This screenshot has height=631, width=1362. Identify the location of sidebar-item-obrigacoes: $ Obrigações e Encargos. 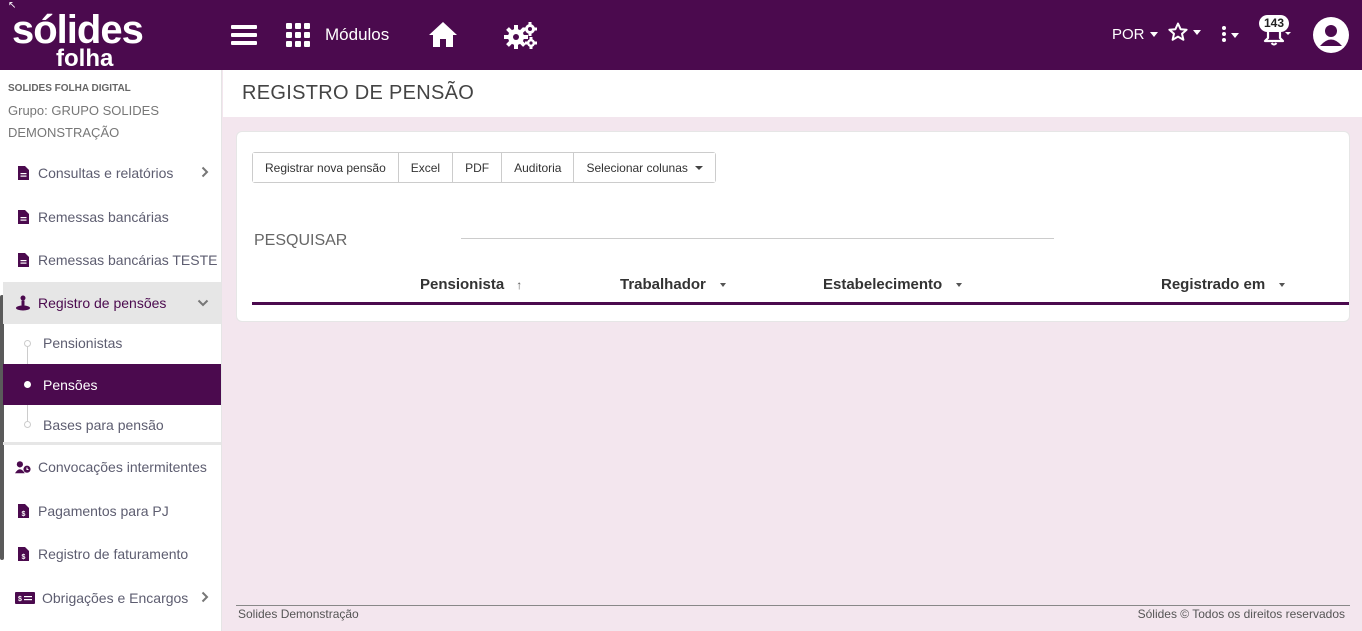
(112, 598).